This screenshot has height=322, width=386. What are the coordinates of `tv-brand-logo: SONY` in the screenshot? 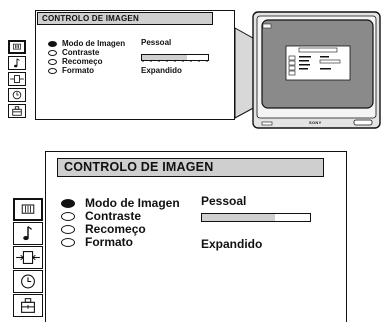 It's located at (315, 122).